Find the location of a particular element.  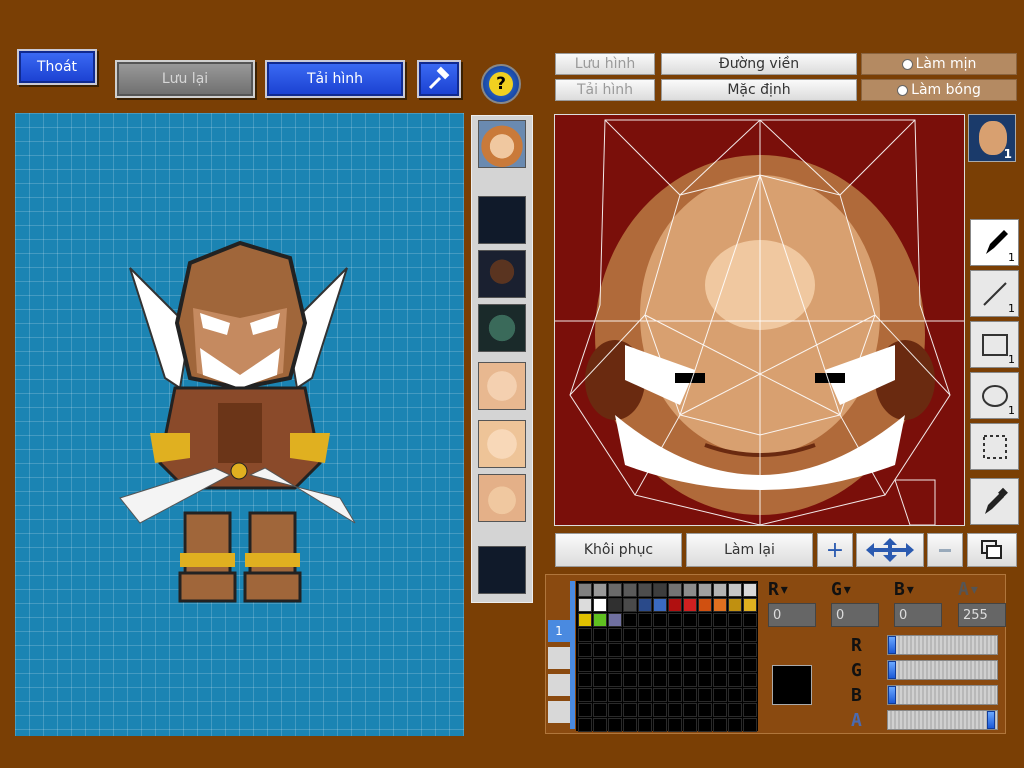

smooth-option: Làm mịn is located at coordinates (939, 64).